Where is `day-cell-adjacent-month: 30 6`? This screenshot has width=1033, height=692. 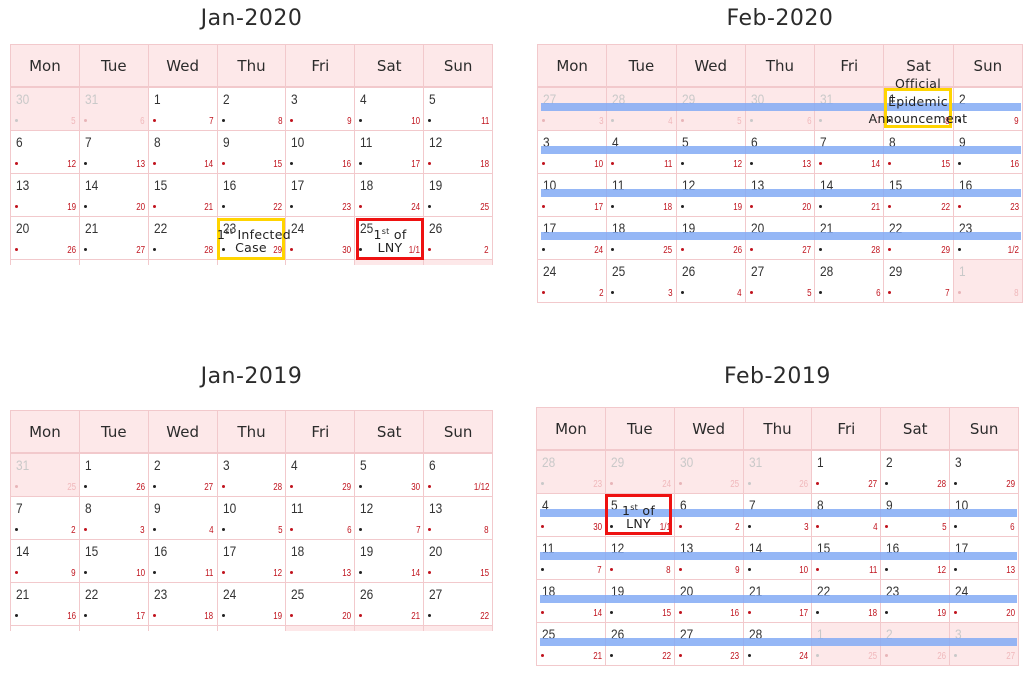 day-cell-adjacent-month: 30 6 is located at coordinates (780, 109).